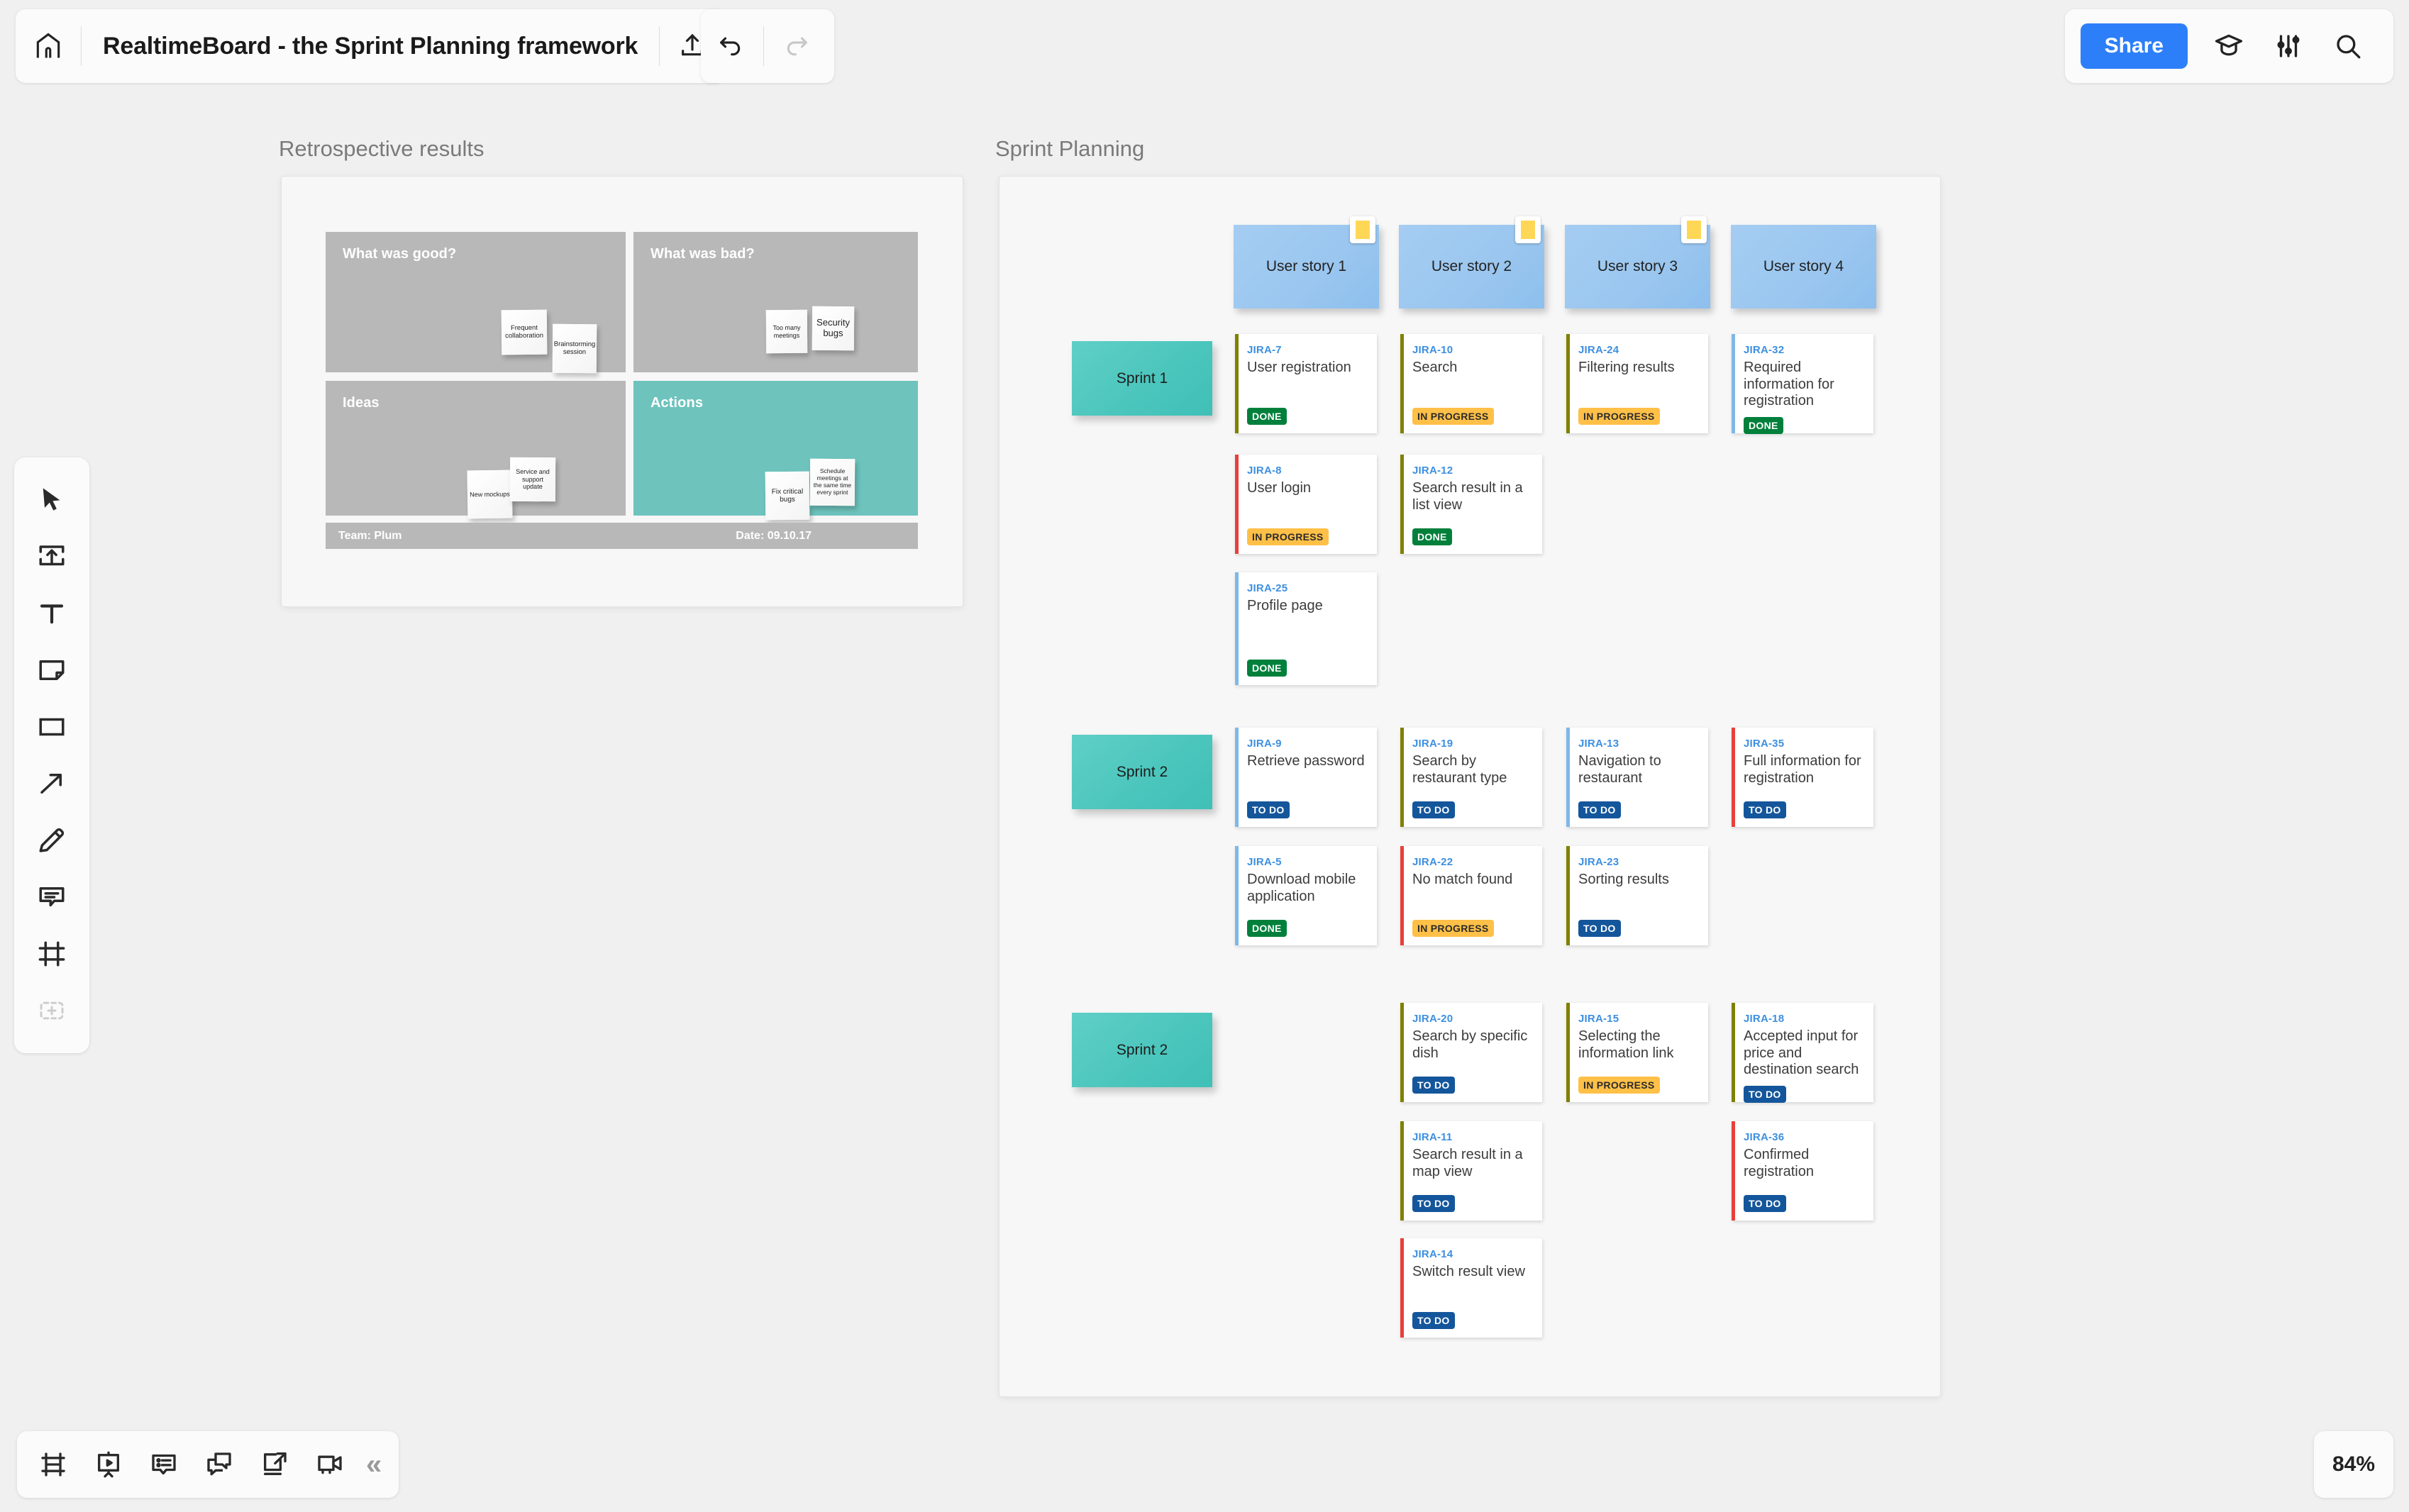 Image resolution: width=2409 pixels, height=1512 pixels. Describe the element at coordinates (1765, 350) in the screenshot. I see `jira-key: JIRA-32` at that location.